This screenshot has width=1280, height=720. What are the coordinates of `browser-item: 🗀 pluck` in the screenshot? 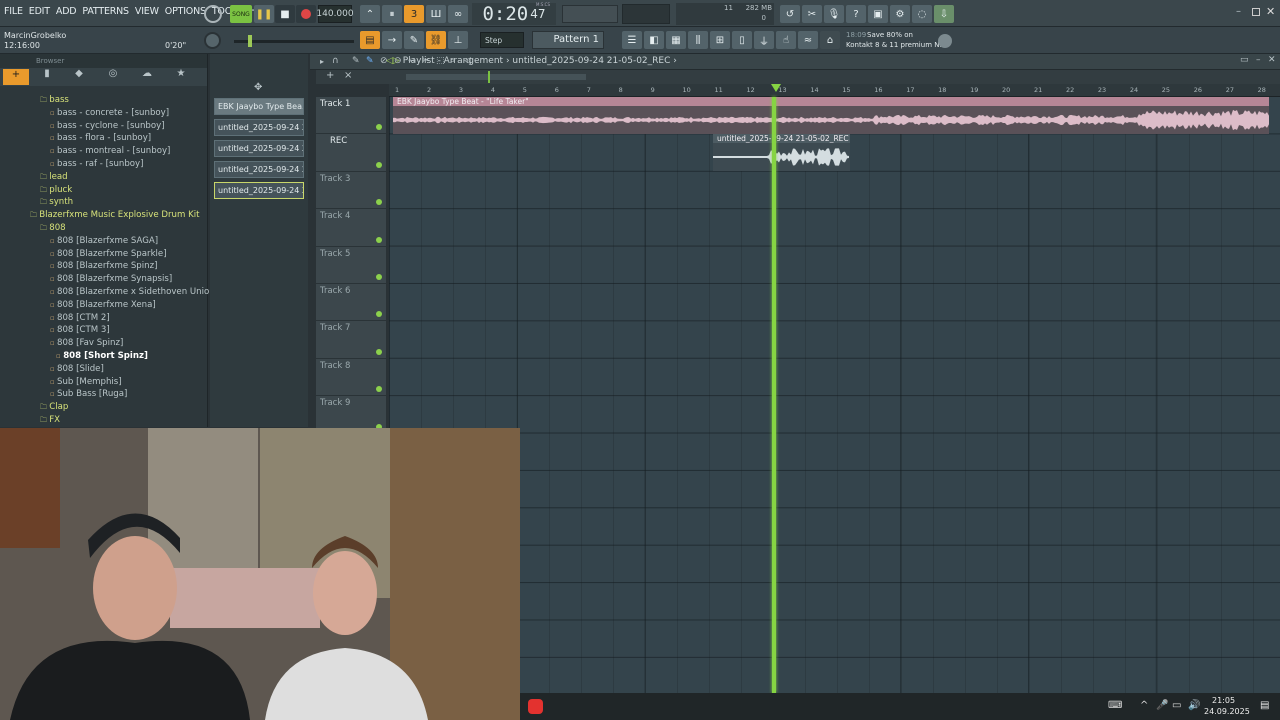 It's located at (103, 190).